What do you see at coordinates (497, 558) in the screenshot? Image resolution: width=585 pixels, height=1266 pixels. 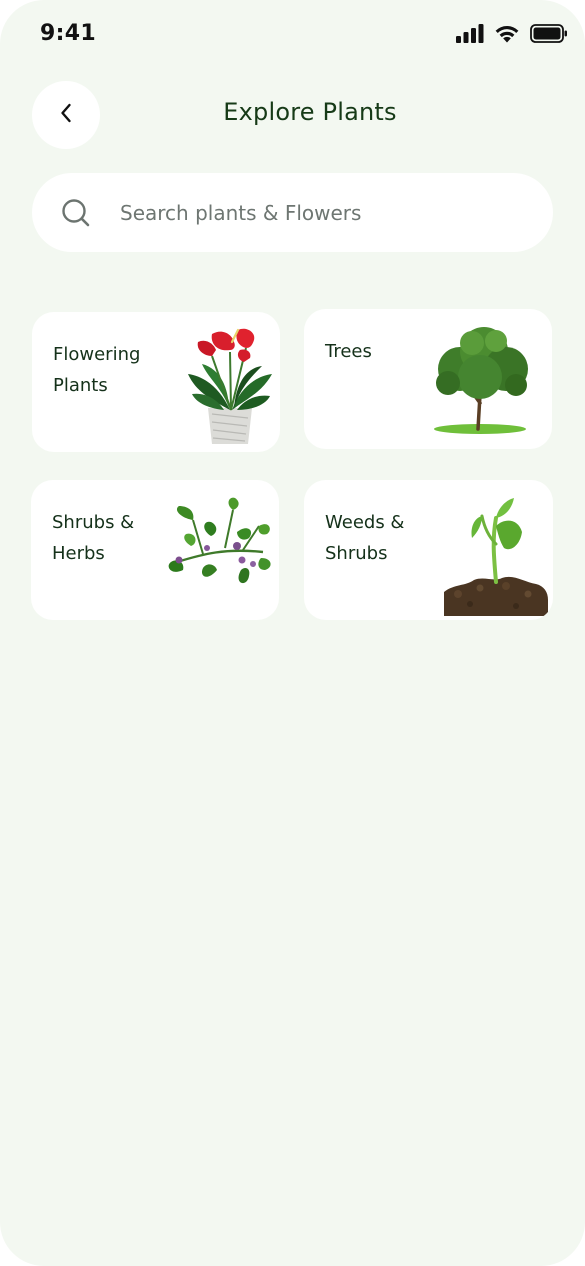 I see `seedling-in-soil-image` at bounding box center [497, 558].